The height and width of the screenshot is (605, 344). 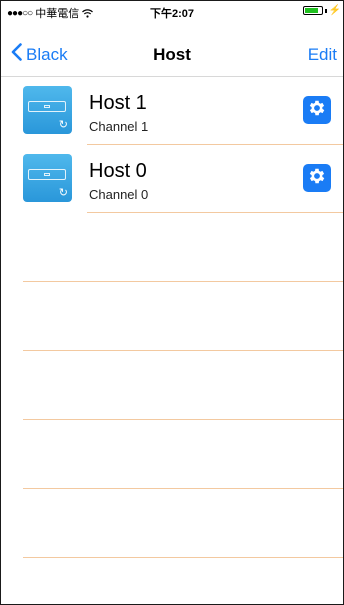 What do you see at coordinates (322, 55) in the screenshot?
I see `edit-button: Edit` at bounding box center [322, 55].